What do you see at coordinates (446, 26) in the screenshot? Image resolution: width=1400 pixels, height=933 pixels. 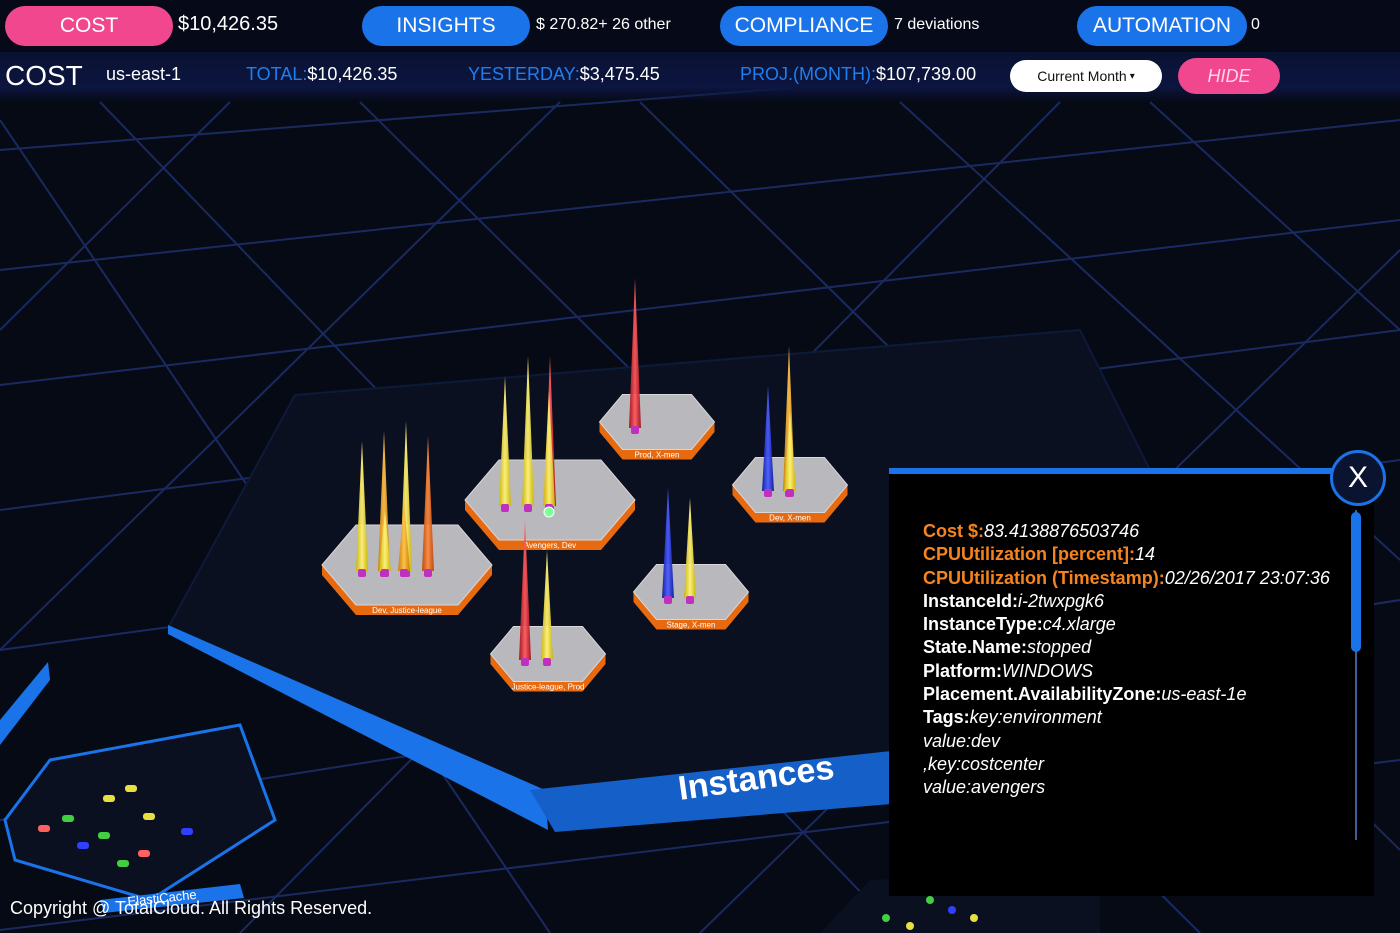 I see `tab-insights: INSIGHTS` at bounding box center [446, 26].